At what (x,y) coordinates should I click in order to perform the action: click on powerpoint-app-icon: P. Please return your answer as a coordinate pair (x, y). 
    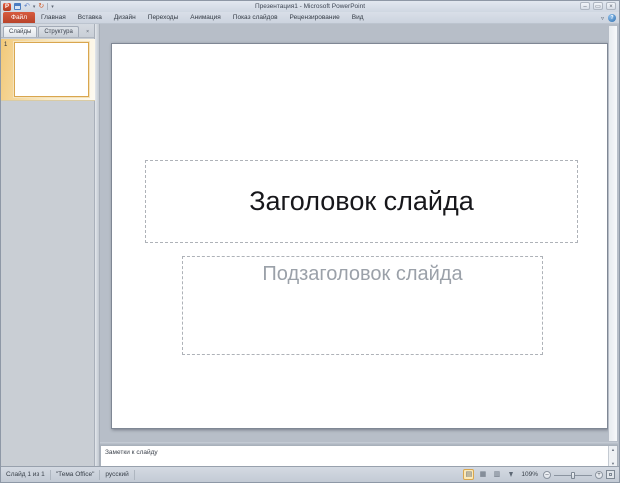
    Looking at the image, I should click on (7, 6).